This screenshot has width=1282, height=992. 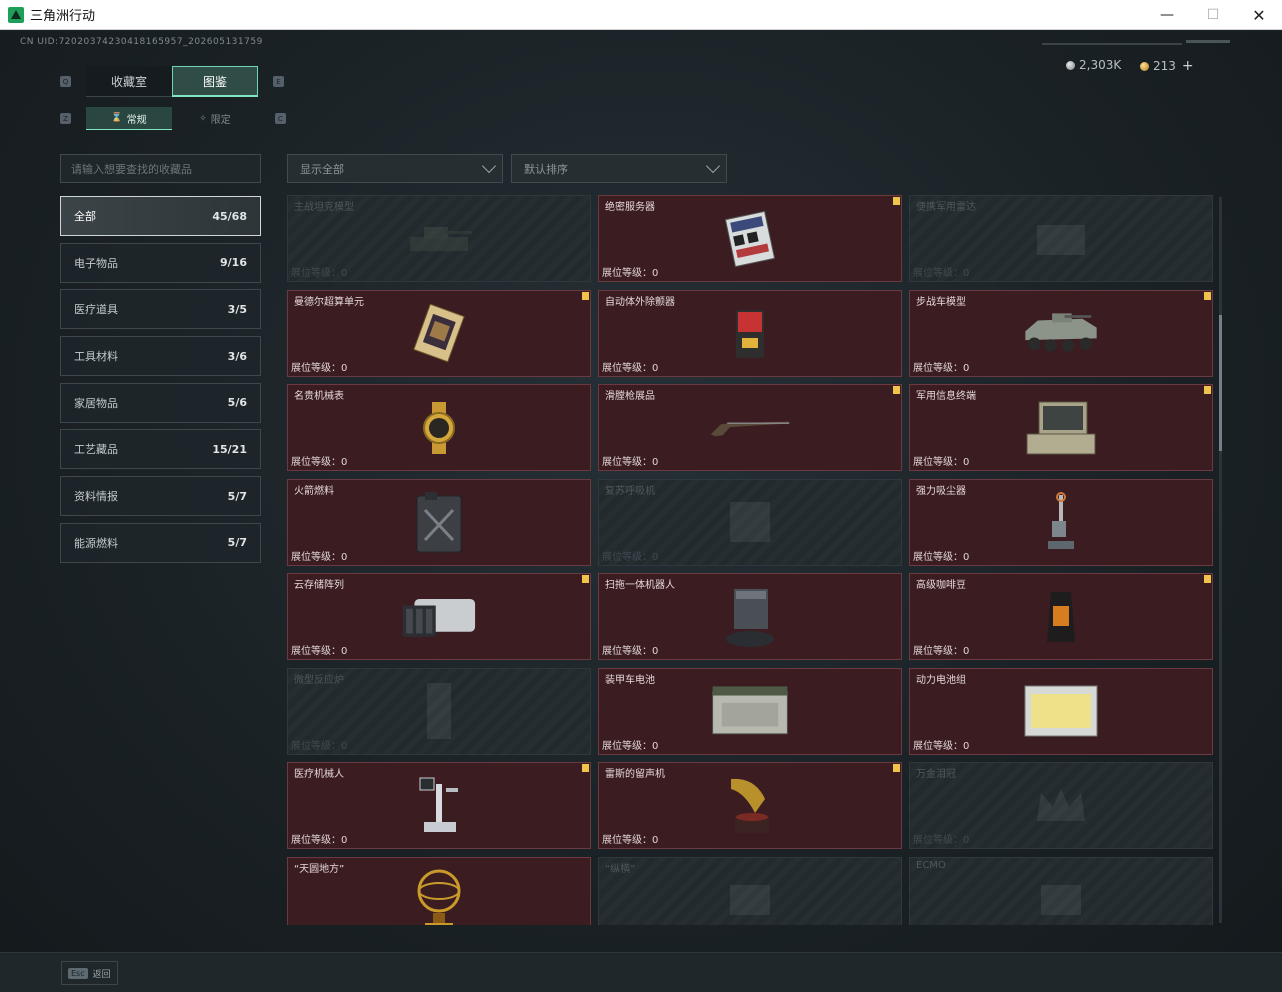 I want to click on filter-dropdown: 显示全部, so click(x=395, y=168).